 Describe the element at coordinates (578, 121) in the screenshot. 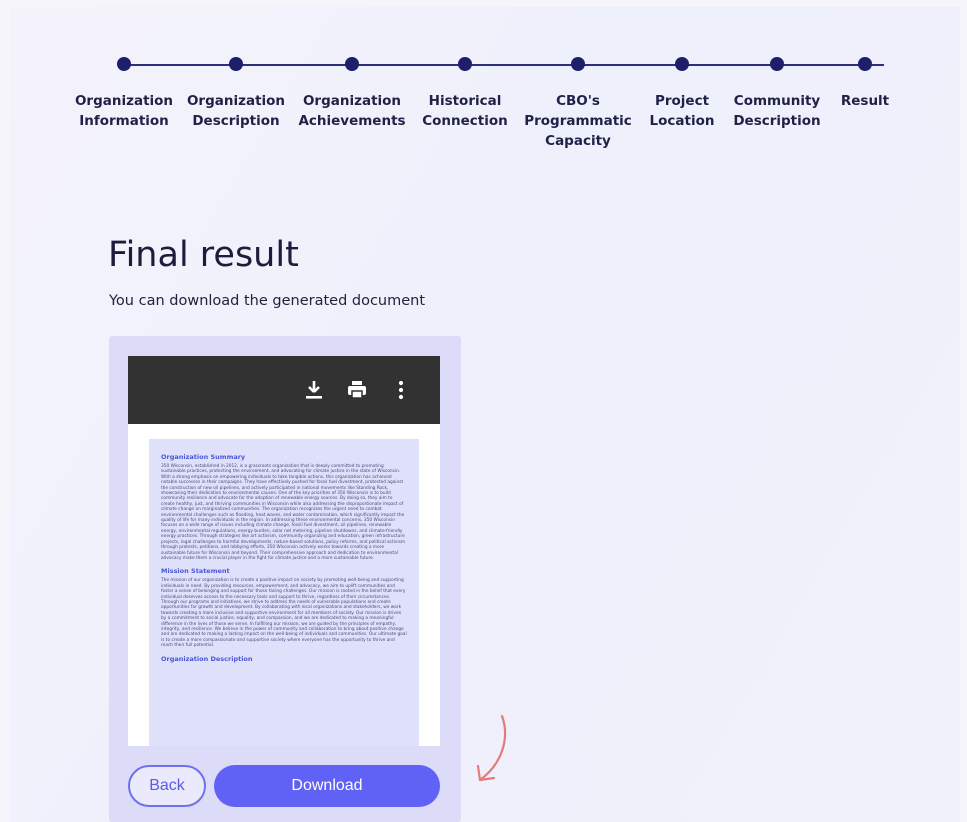

I see `step-label: CBO's Programmatic Capacity` at that location.